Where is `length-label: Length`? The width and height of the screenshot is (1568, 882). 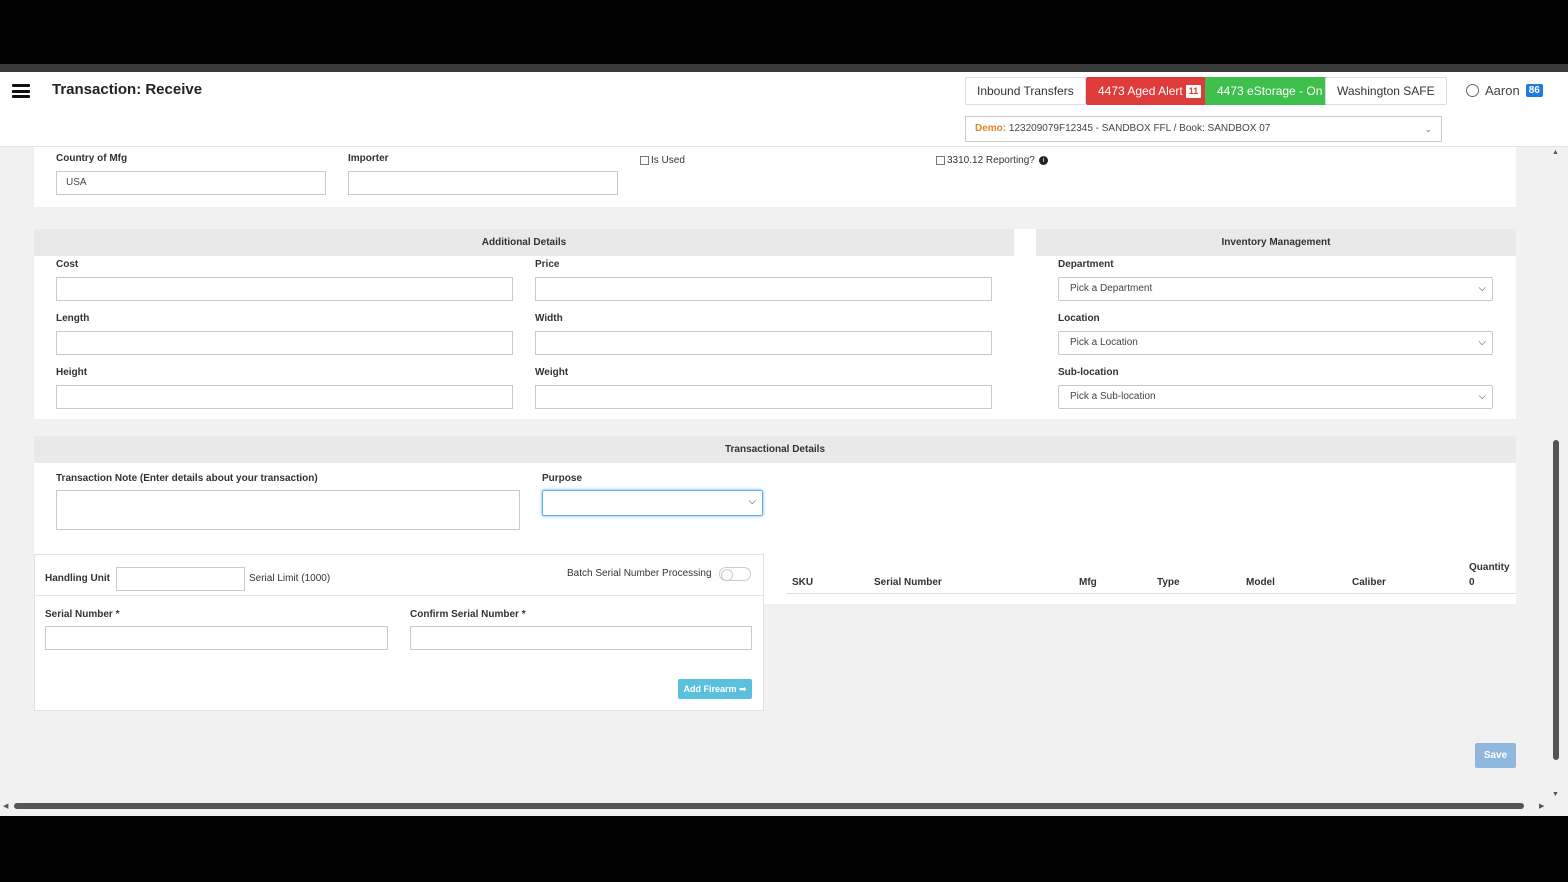
length-label: Length is located at coordinates (73, 318).